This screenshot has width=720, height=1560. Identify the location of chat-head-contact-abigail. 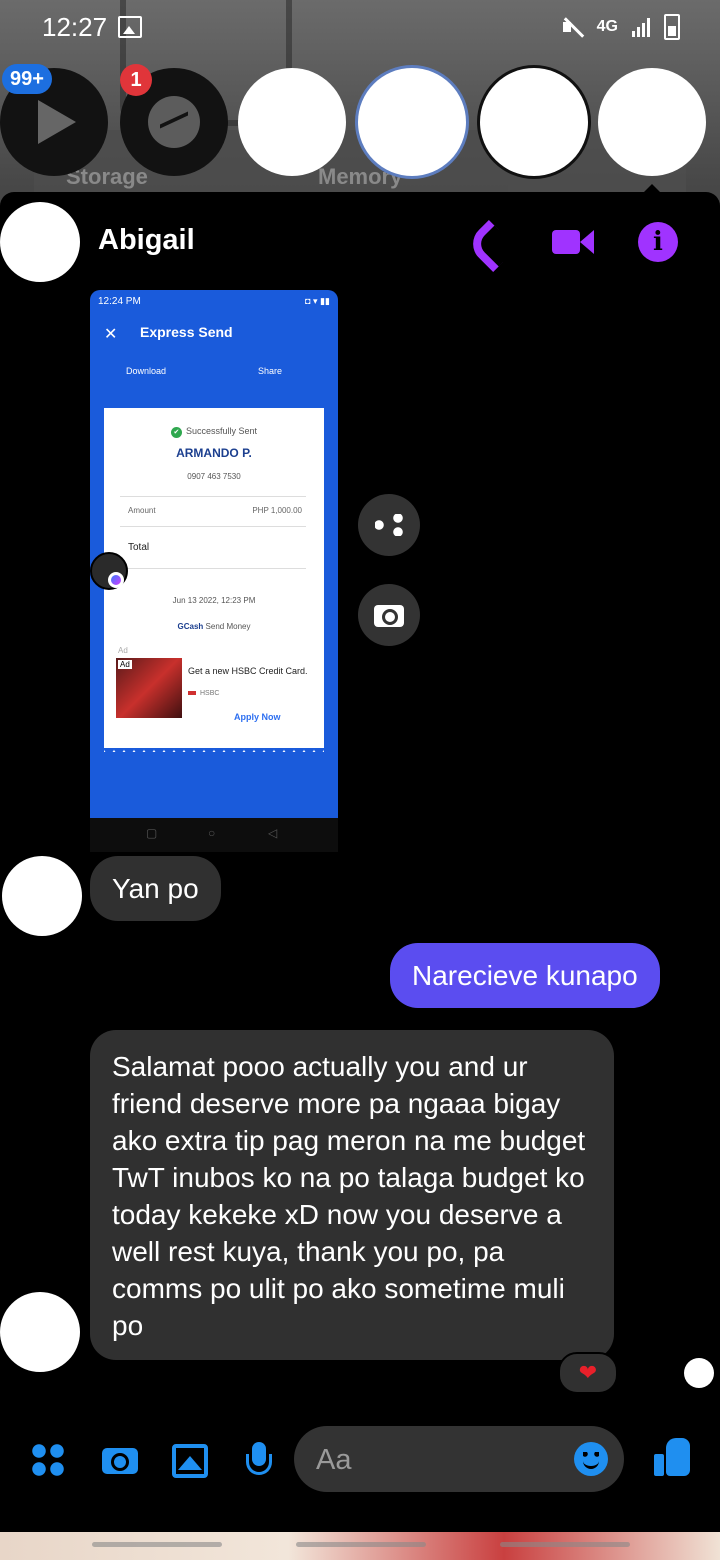
(652, 122).